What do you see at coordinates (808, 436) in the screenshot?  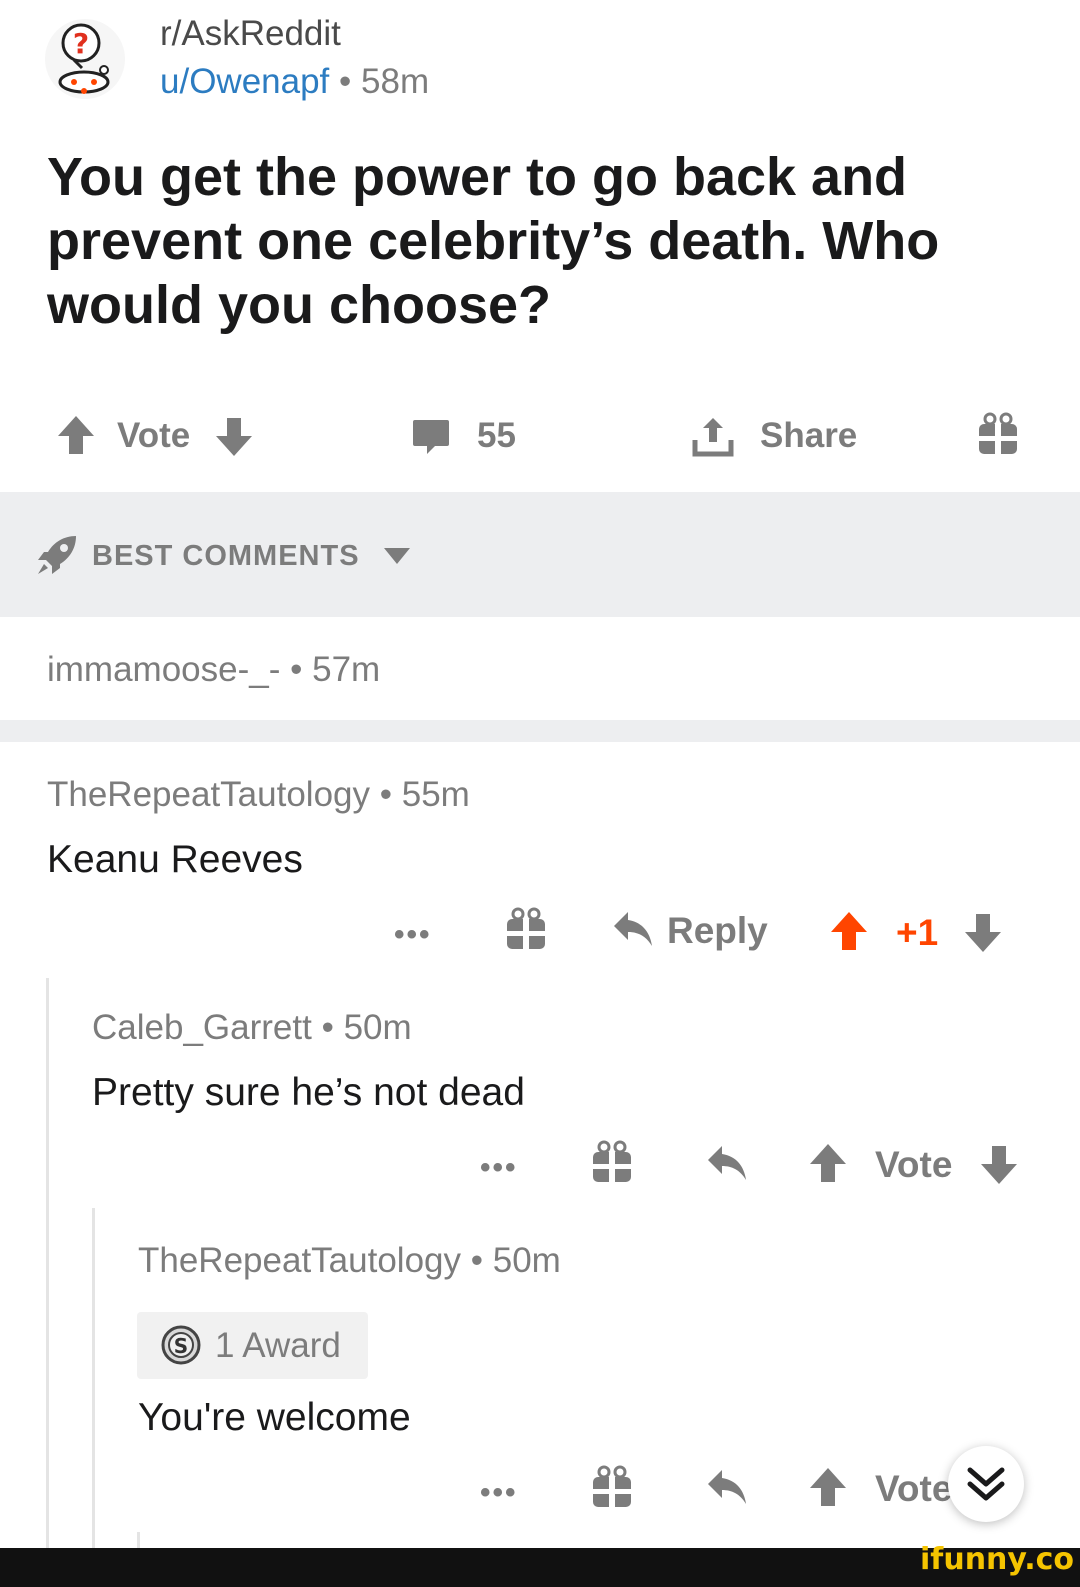 I see `share-label: Share` at bounding box center [808, 436].